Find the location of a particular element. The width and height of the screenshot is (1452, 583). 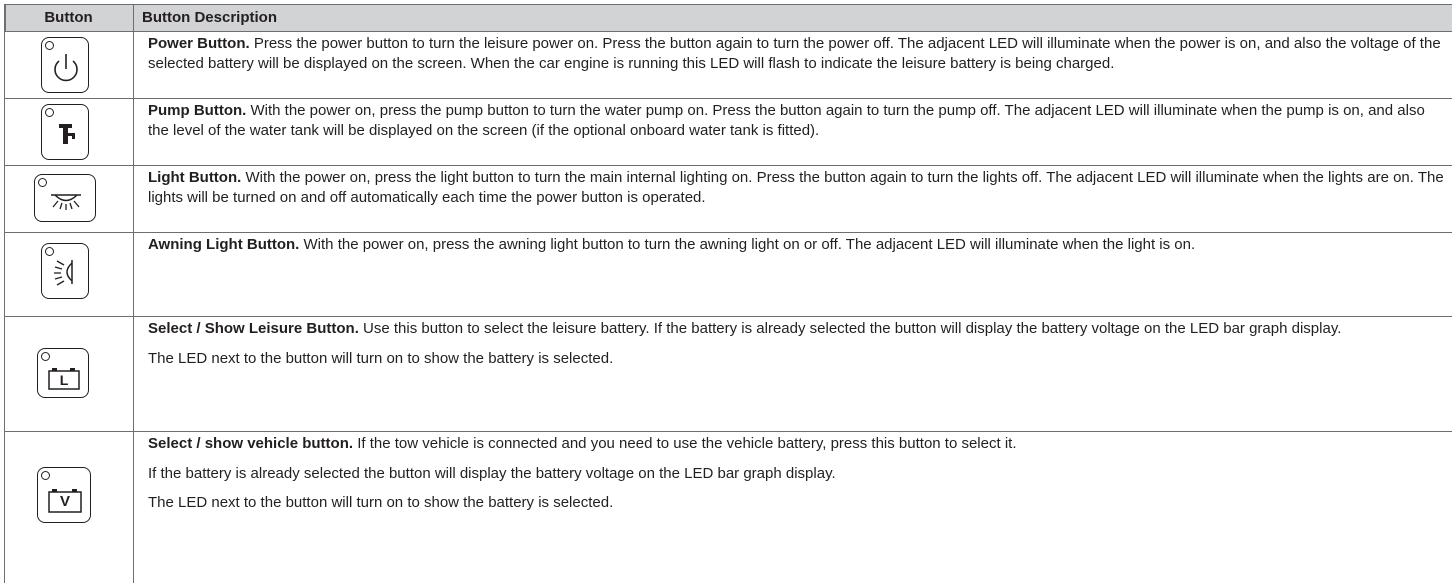

water-tap-icon is located at coordinates (65, 132).